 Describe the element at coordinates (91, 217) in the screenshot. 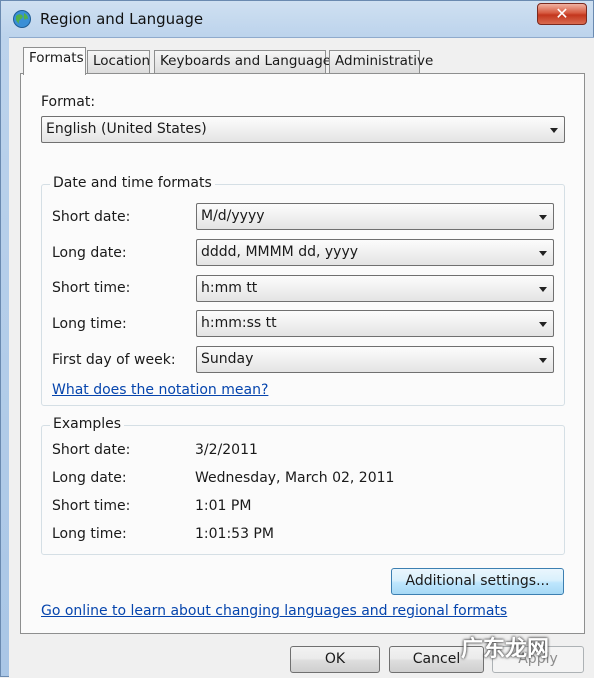

I see `short-date-label: Short date:` at that location.